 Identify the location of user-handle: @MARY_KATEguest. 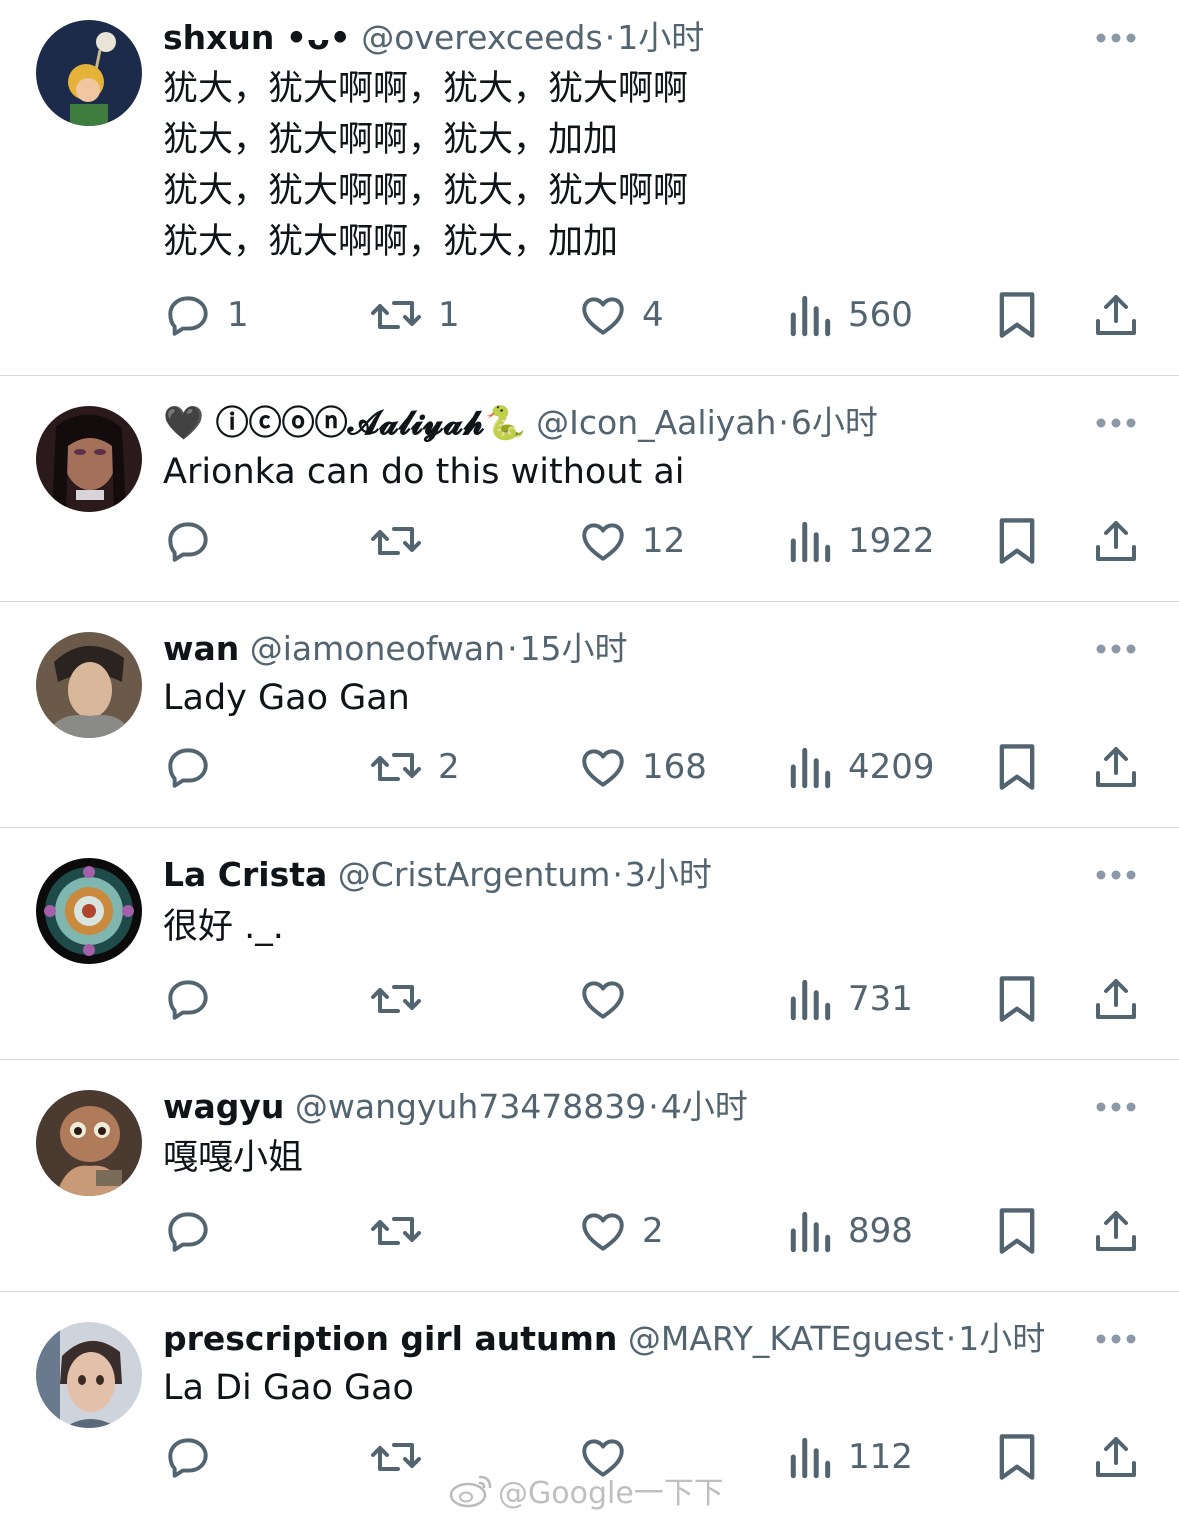
(786, 1338).